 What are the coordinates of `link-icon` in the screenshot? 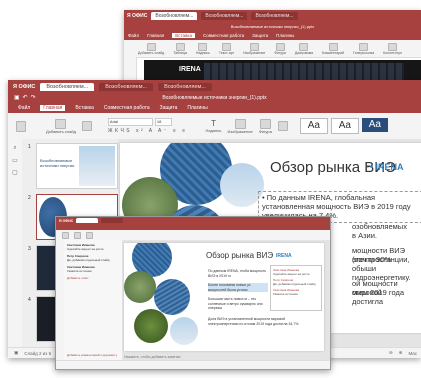 It's located at (364, 46).